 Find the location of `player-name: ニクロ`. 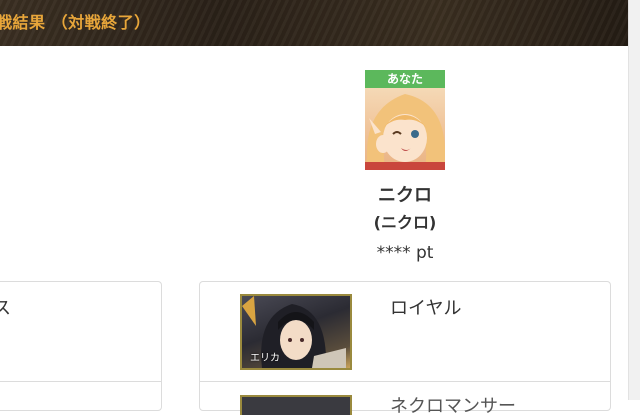

player-name: ニクロ is located at coordinates (405, 195).